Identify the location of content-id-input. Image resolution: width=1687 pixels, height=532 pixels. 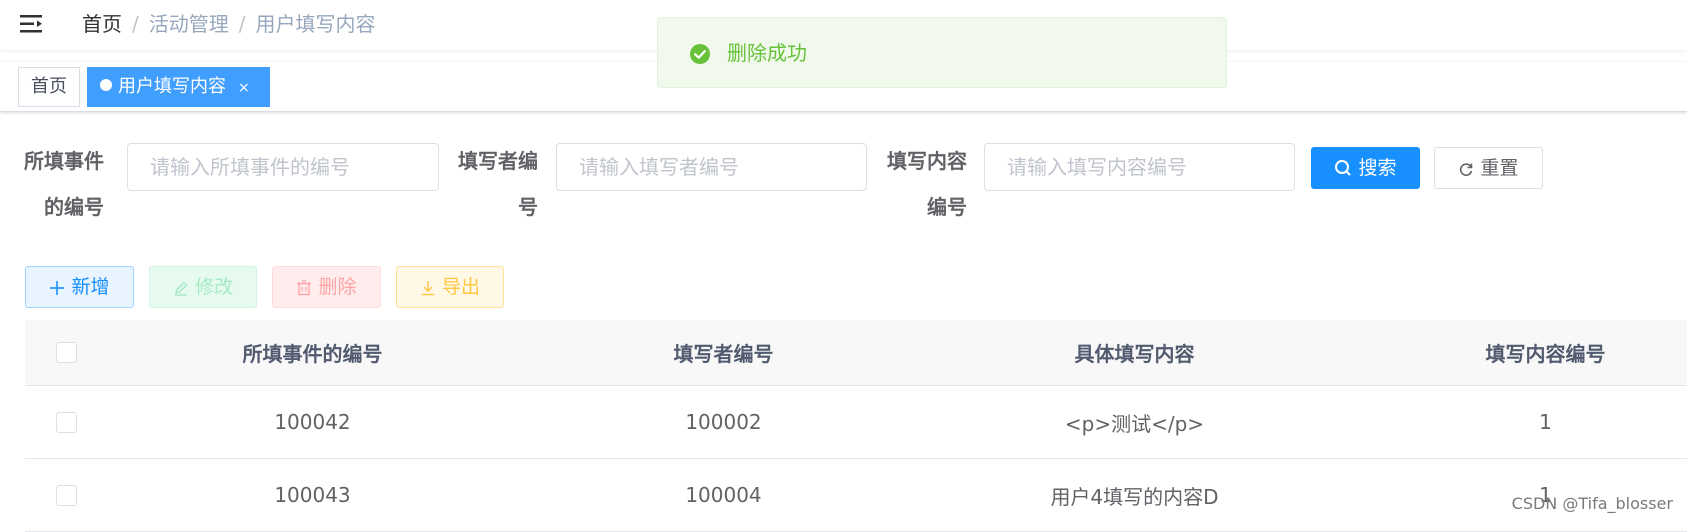
(1139, 167).